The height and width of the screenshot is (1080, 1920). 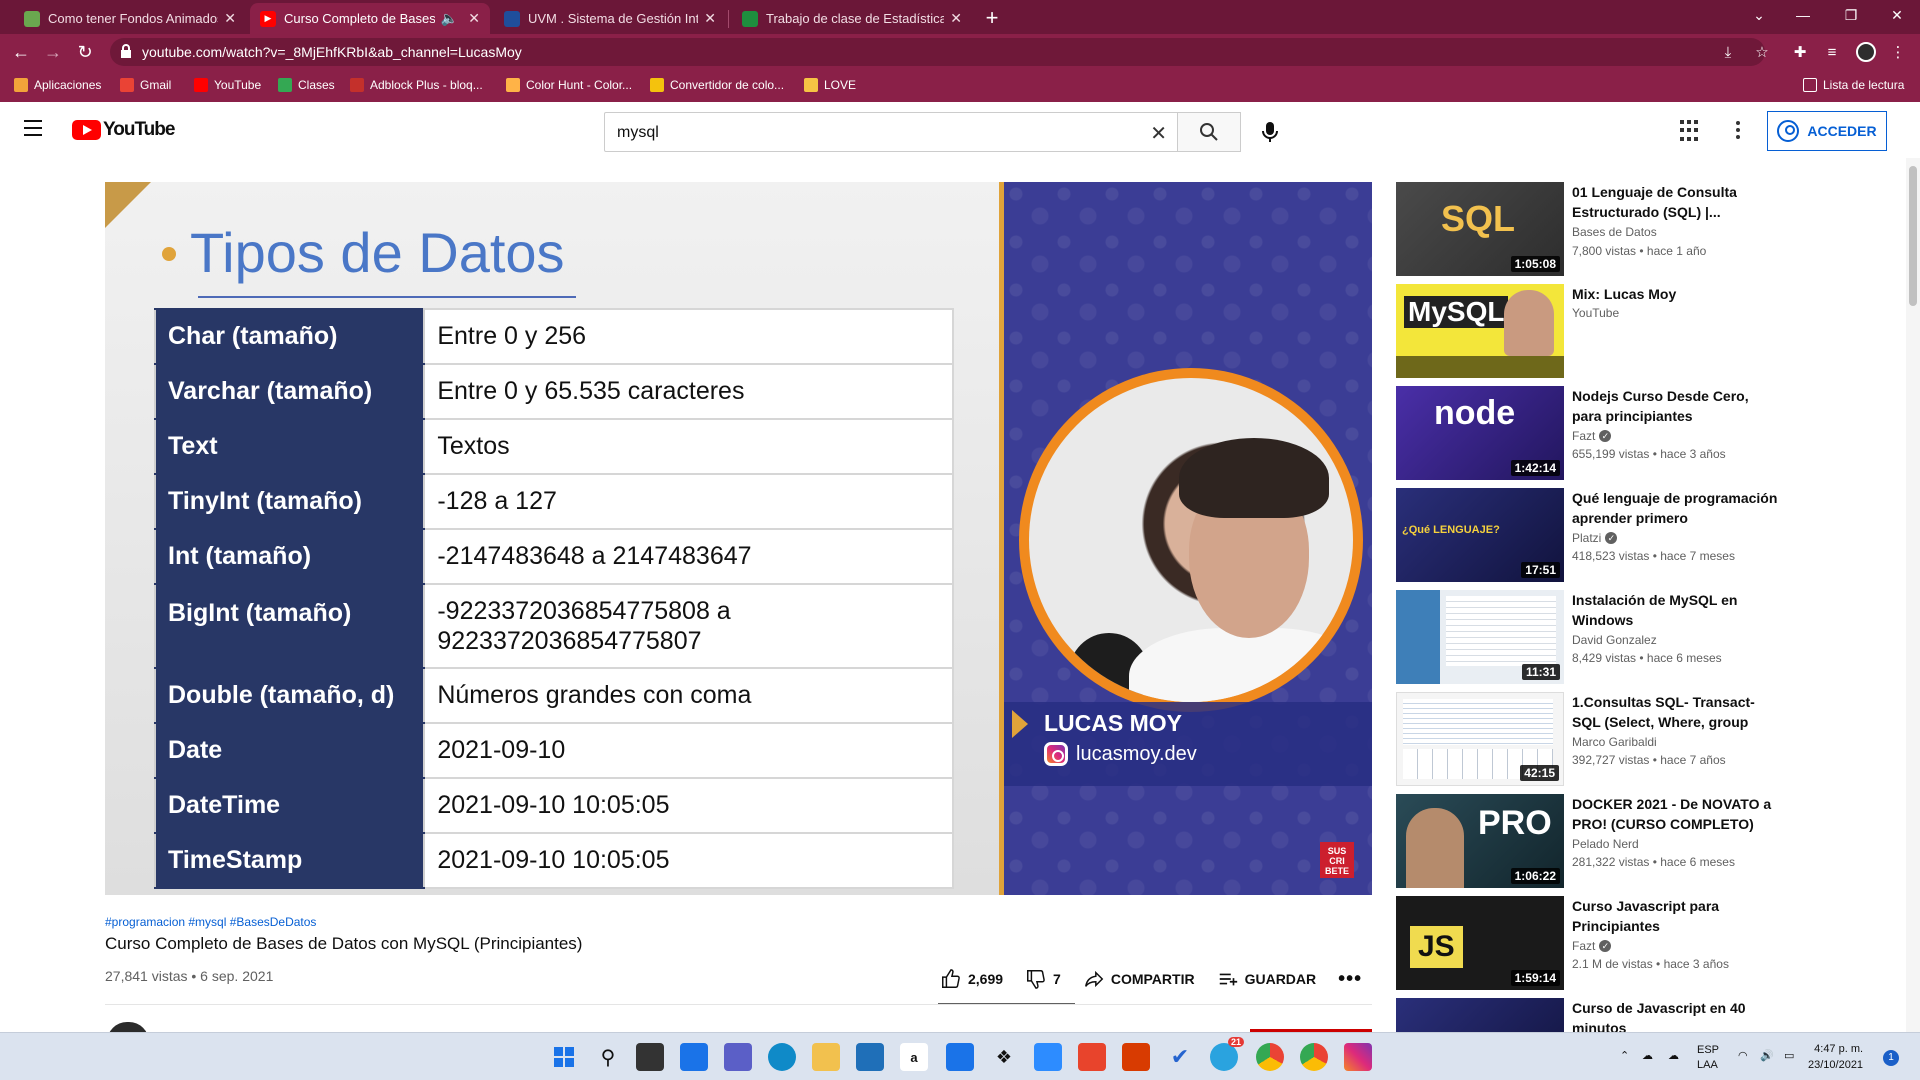 What do you see at coordinates (36, 130) in the screenshot?
I see `hamburger-menu-icon` at bounding box center [36, 130].